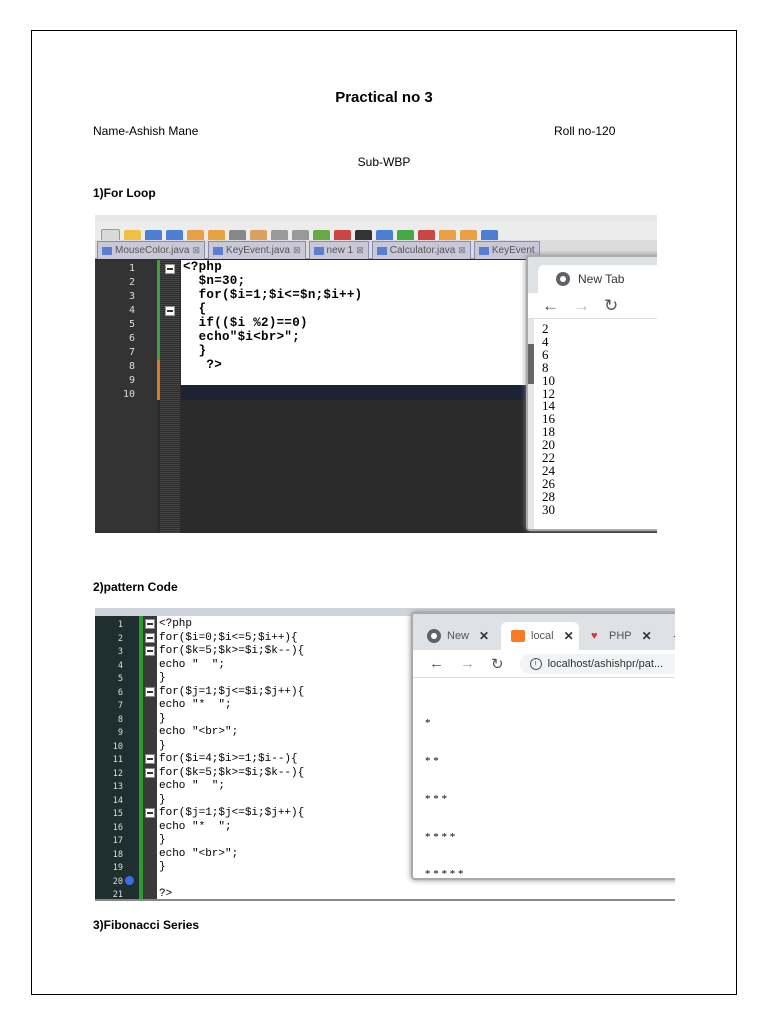  What do you see at coordinates (117, 800) in the screenshot?
I see `line-number: 14` at bounding box center [117, 800].